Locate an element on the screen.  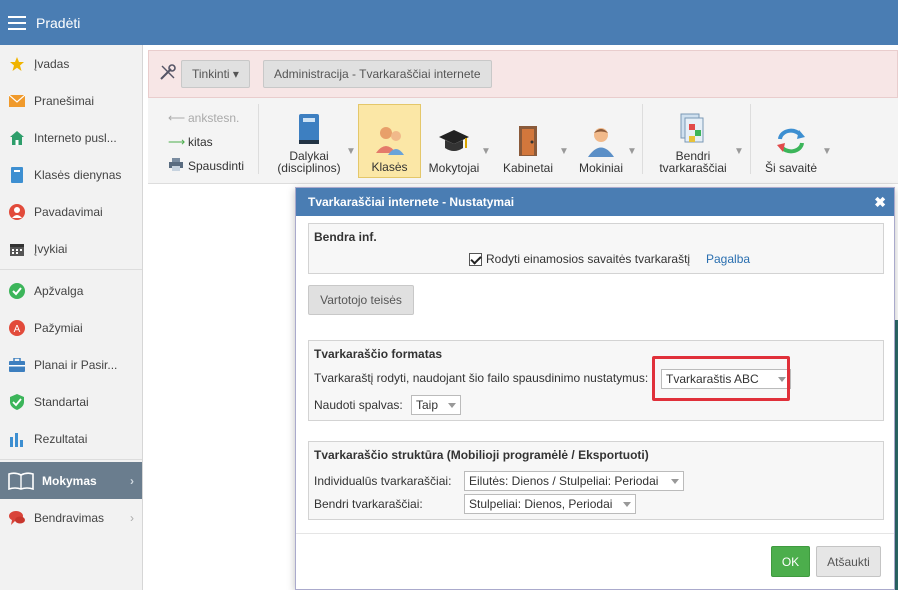
individual-timetables-select: Eilutės: Dienos / Stulpeliai: Periodai is located at coordinates (574, 481).